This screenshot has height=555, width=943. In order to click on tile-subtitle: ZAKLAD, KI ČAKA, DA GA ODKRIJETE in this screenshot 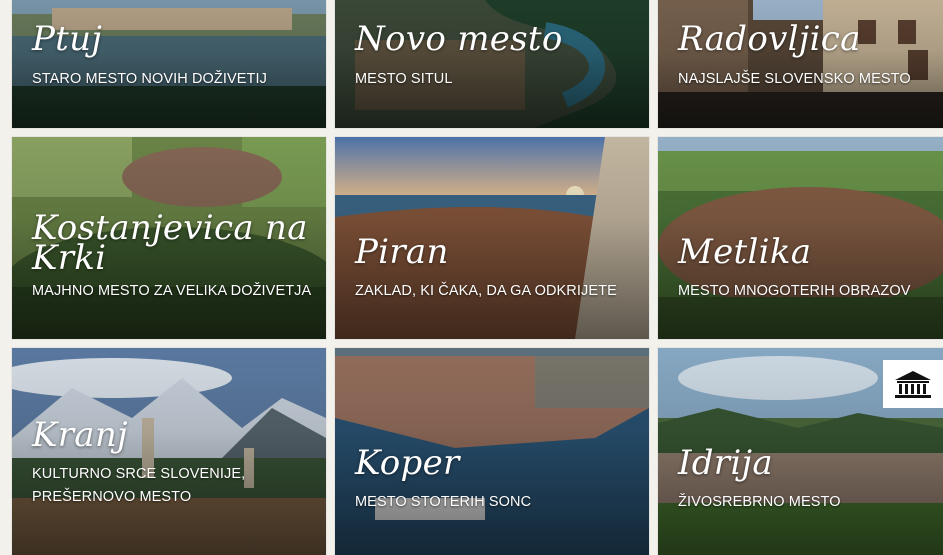, I will do `click(486, 291)`.